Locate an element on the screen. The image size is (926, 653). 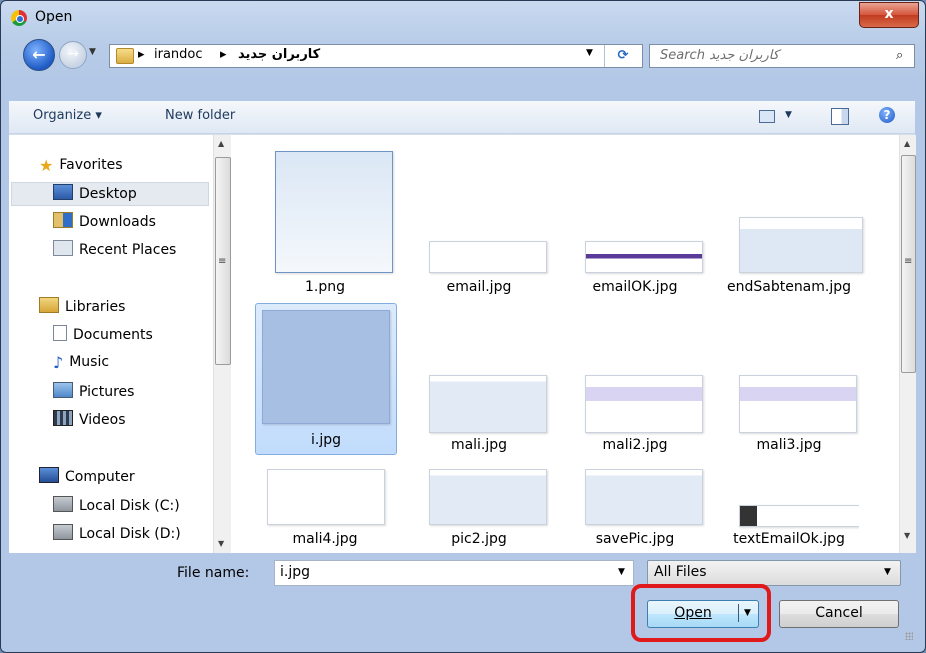
address-bar: ▸ irandoc ▸ کاربران جدید ▼ ⟳ is located at coordinates (376, 56).